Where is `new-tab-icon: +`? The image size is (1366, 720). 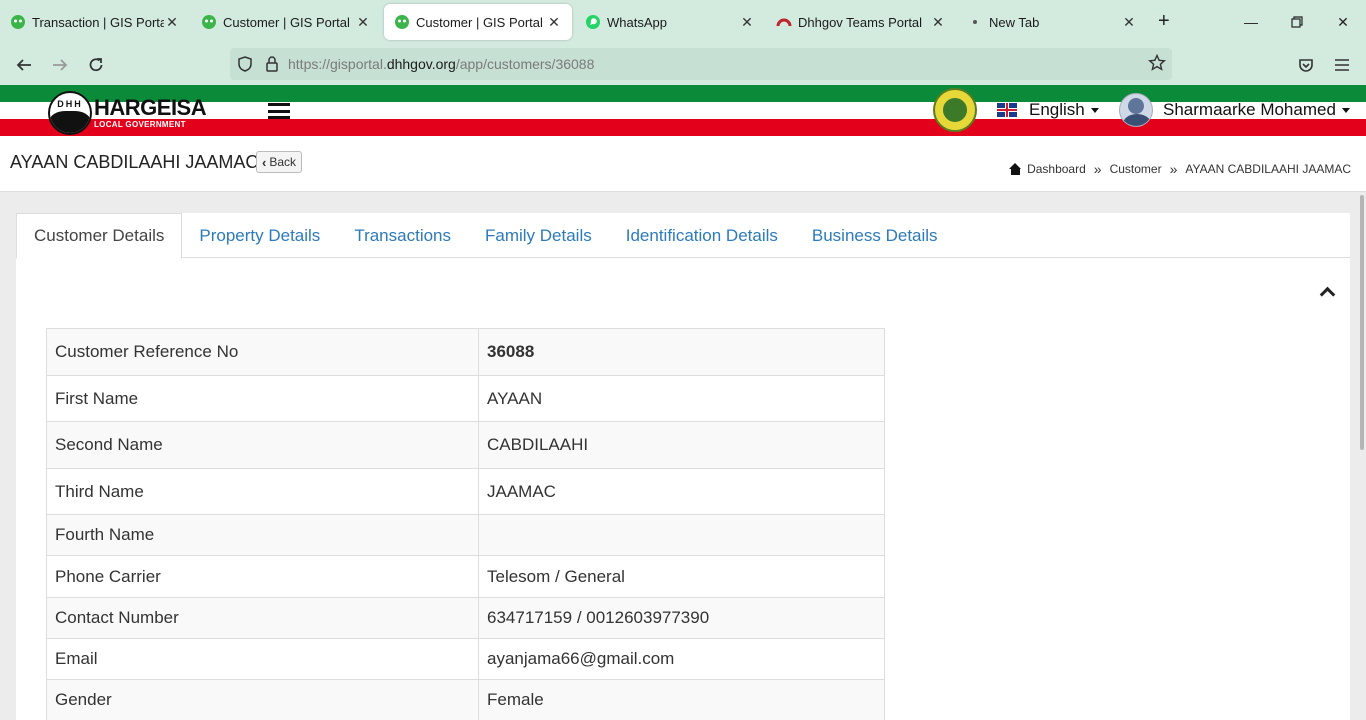
new-tab-icon: + is located at coordinates (1164, 21).